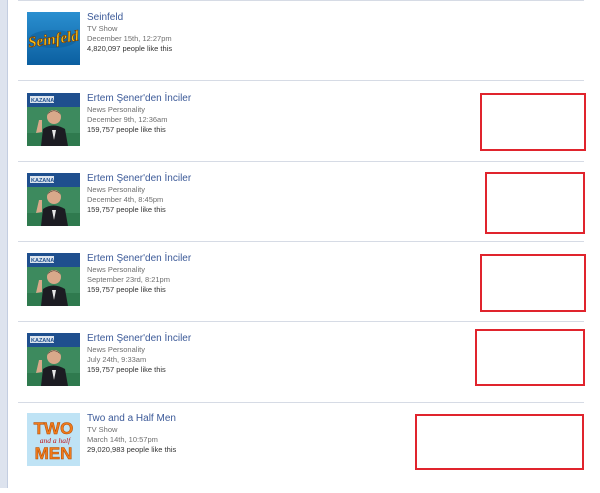  I want to click on liked-timestamp: December 4th, 8:45pm, so click(125, 199).